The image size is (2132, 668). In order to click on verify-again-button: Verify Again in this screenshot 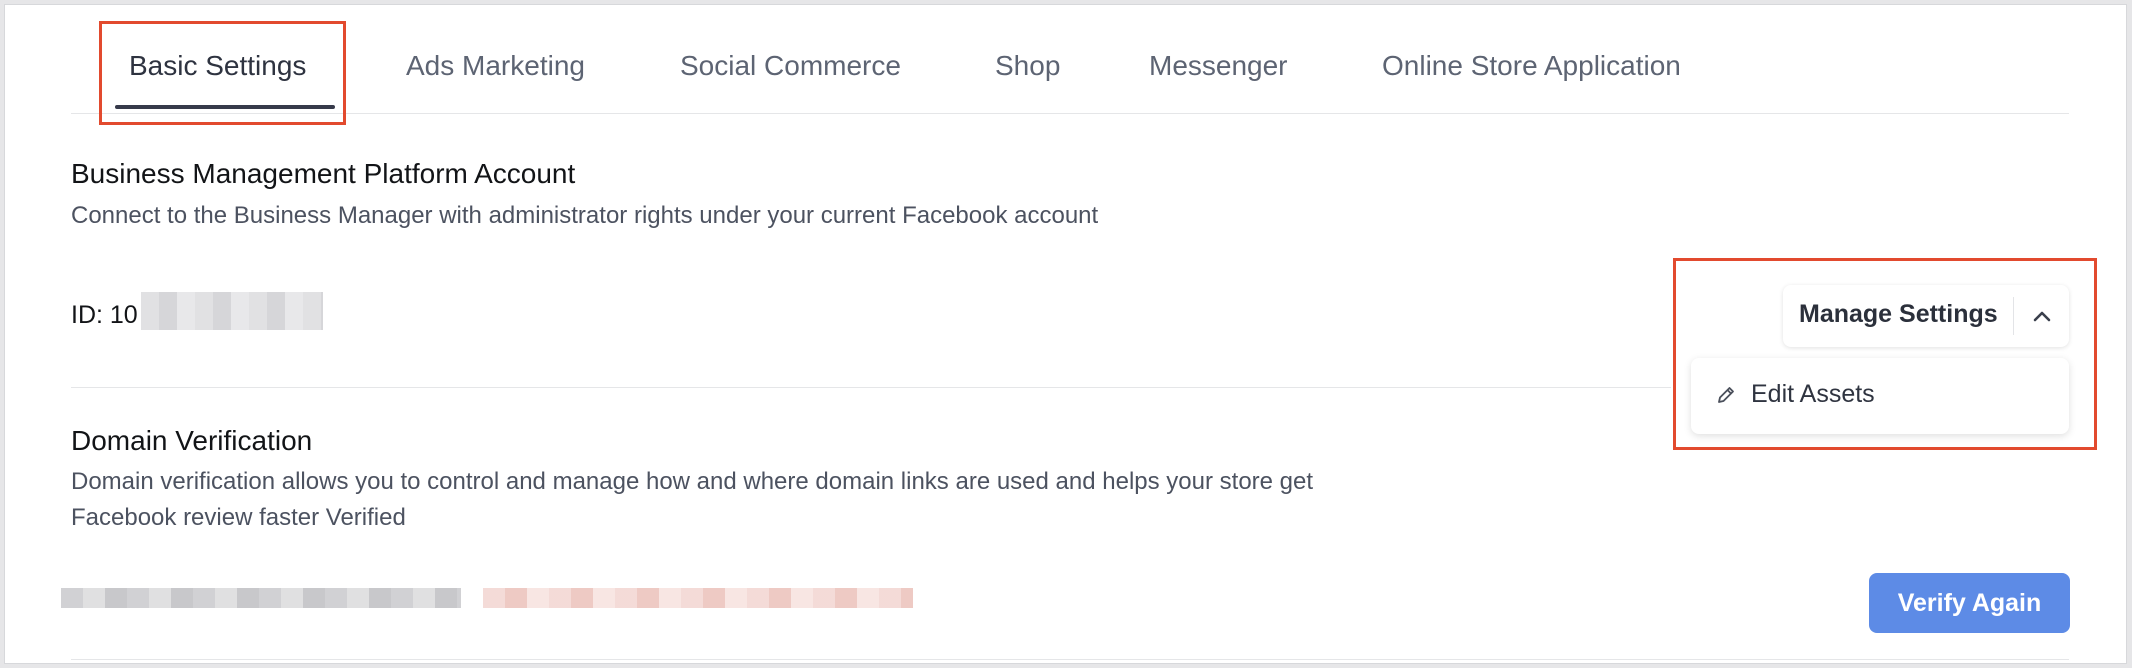, I will do `click(1969, 603)`.